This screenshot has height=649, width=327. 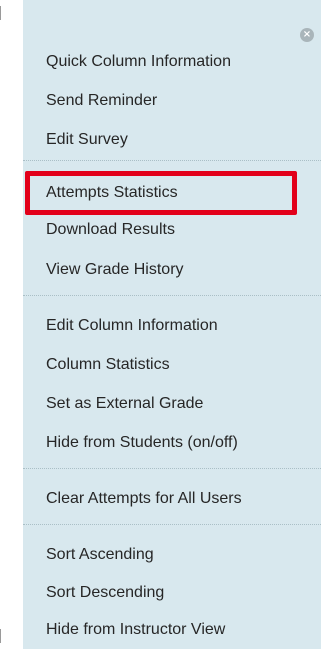 I want to click on menu-item-attempts-statistics: Attempts Statistics, so click(x=172, y=193).